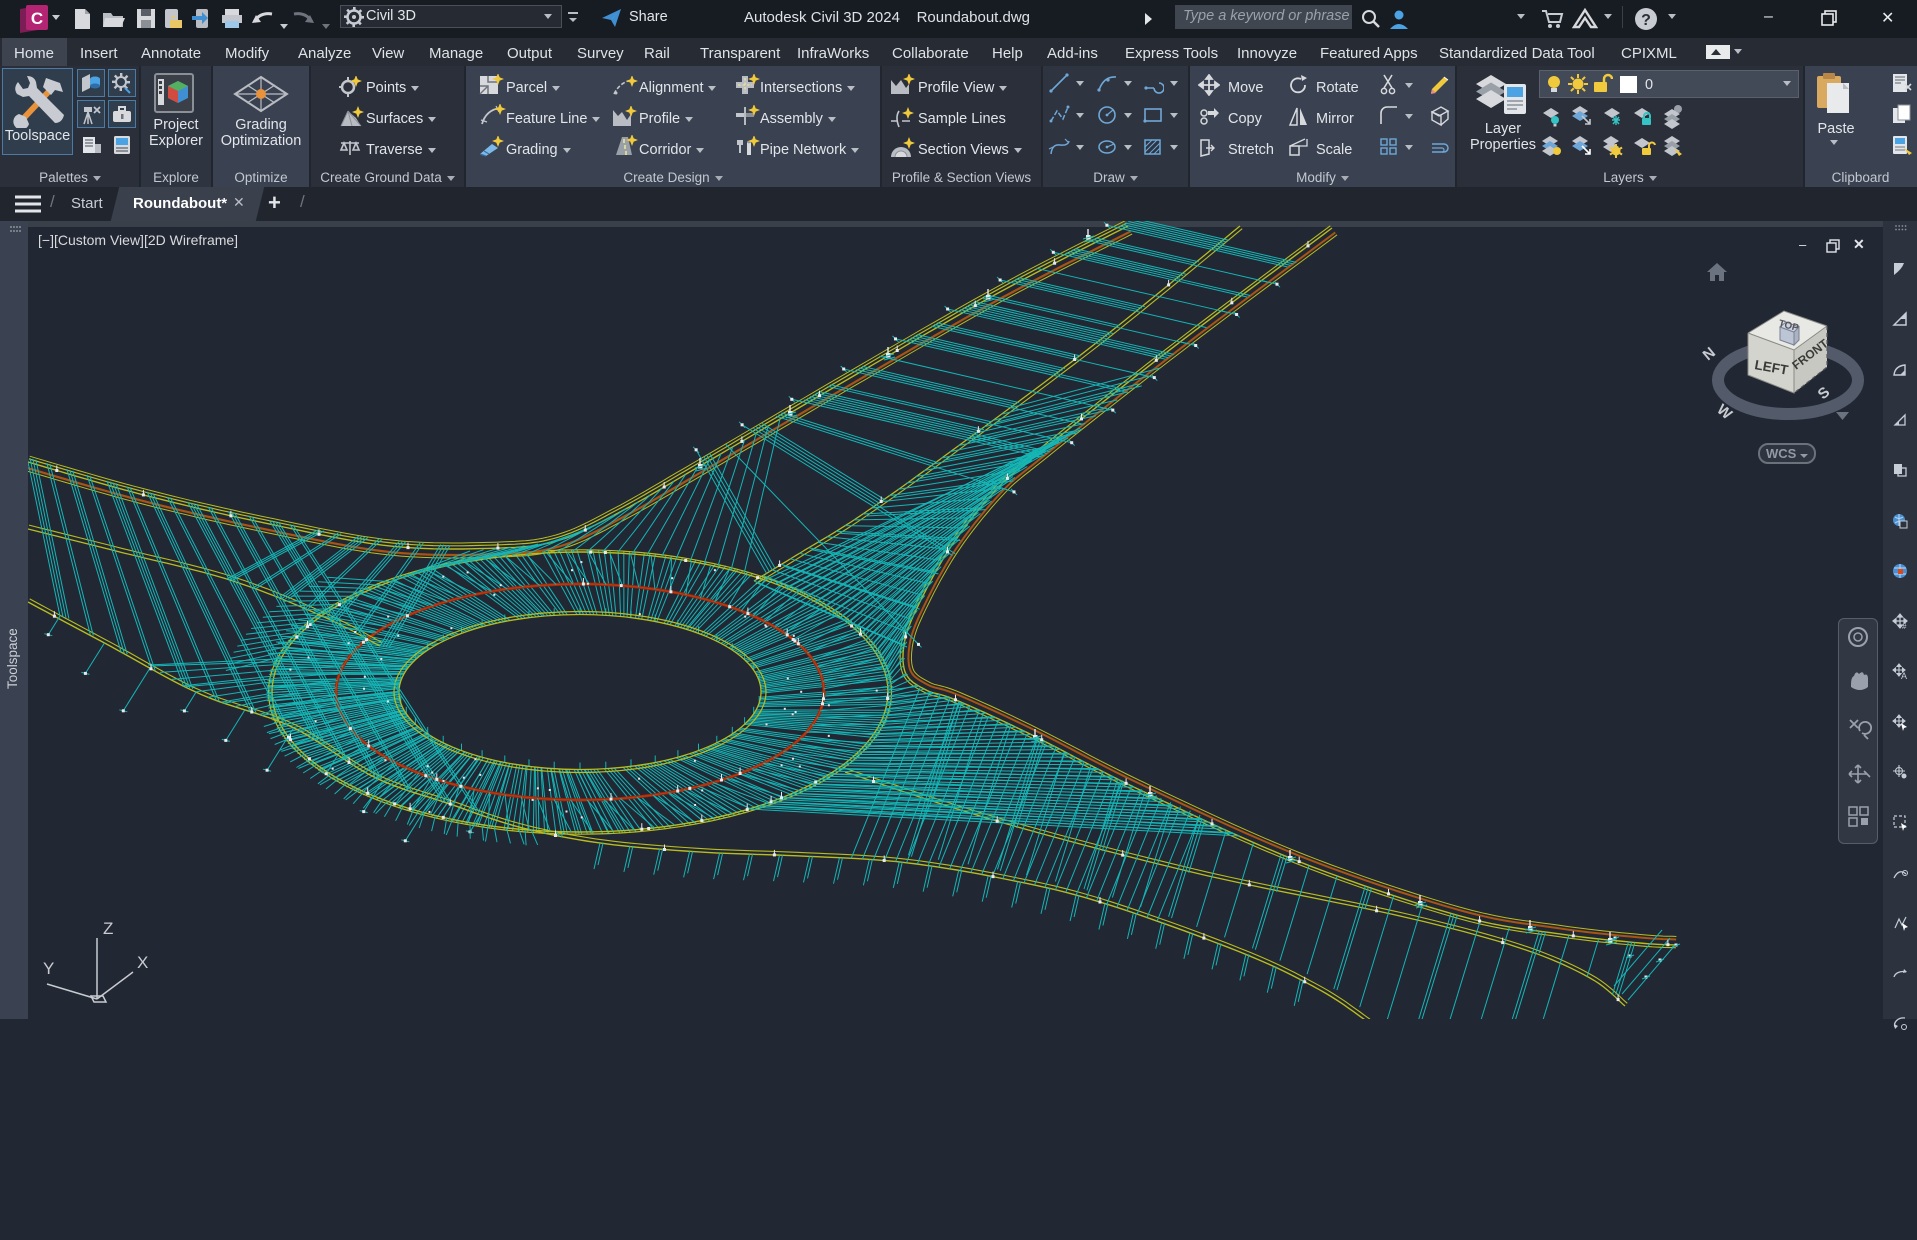 This screenshot has height=1240, width=1917. Describe the element at coordinates (1904, 675) in the screenshot. I see `svg-text: A` at that location.